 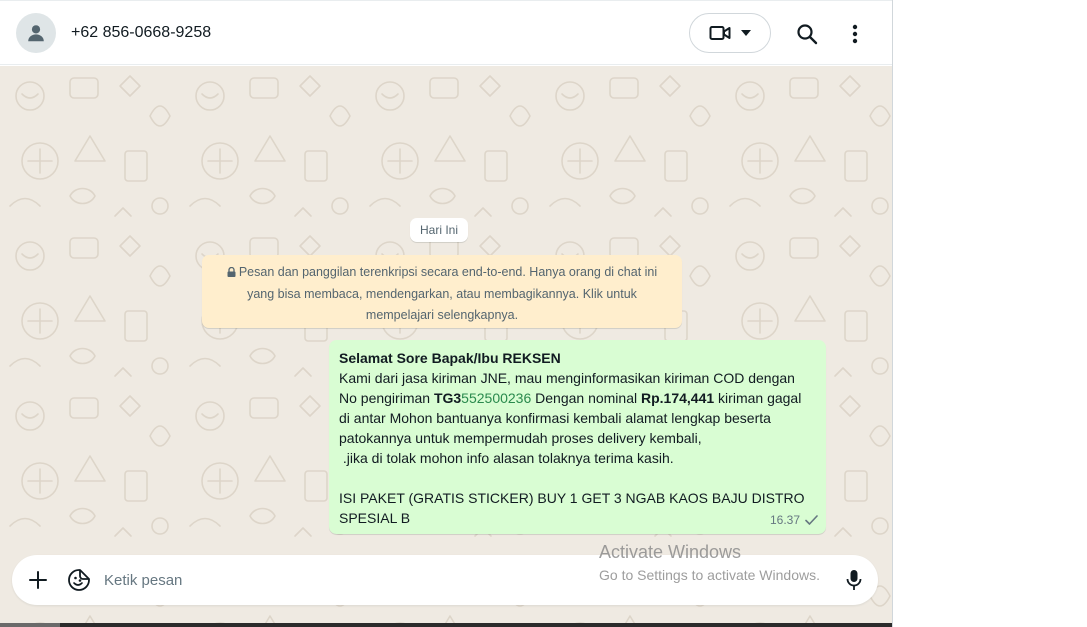 I want to click on menu-dots-icon, so click(x=855, y=34).